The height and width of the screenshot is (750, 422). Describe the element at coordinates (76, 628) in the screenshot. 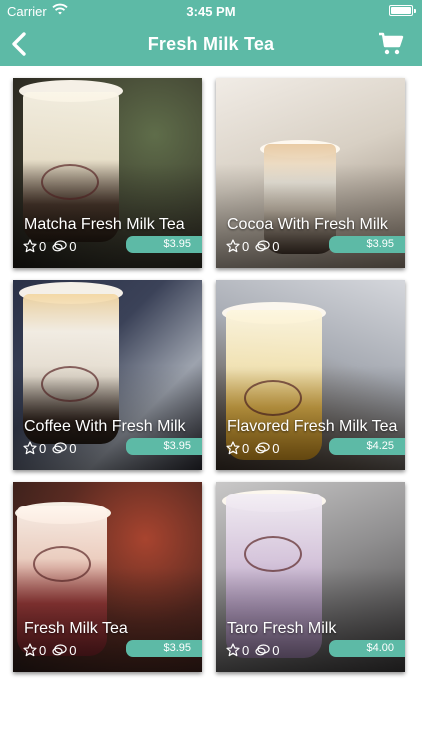

I see `product-name: Fresh Milk Tea` at that location.